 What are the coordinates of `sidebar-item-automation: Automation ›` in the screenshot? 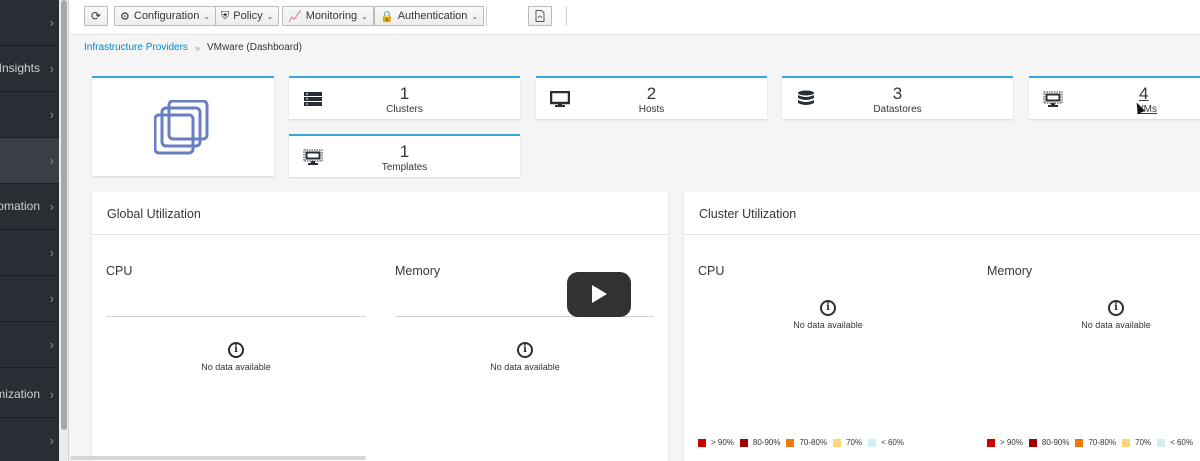 It's located at (29, 207).